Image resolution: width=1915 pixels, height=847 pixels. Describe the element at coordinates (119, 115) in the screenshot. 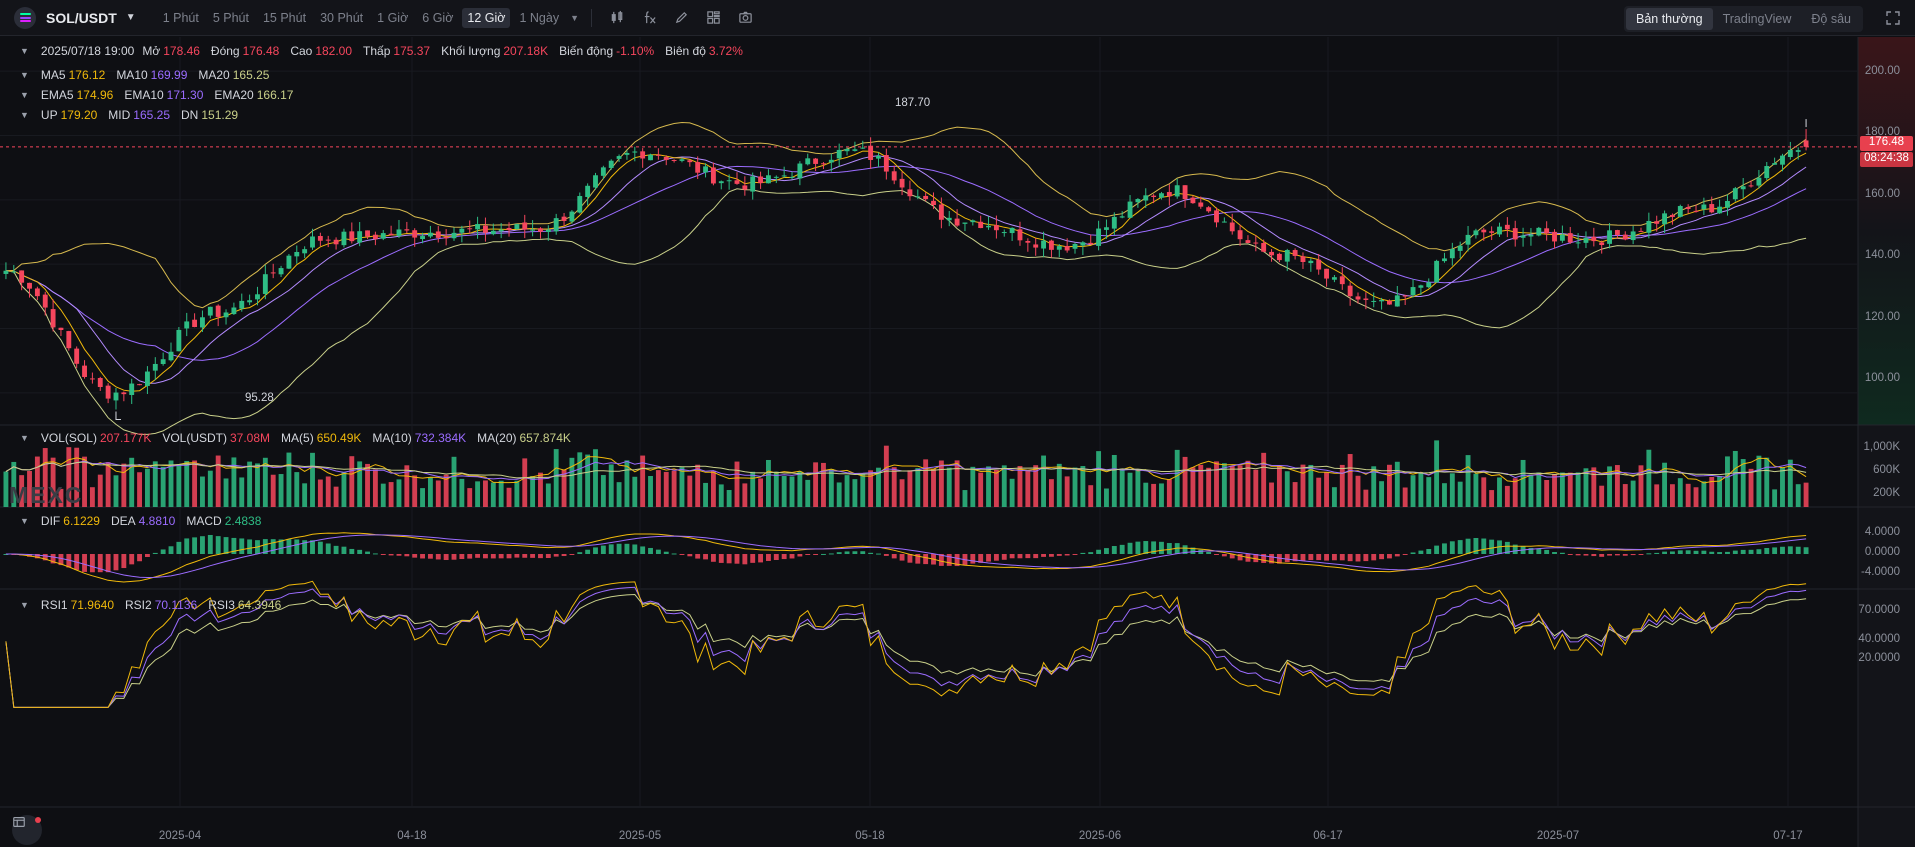

I see `boll-mid-label: MID` at that location.